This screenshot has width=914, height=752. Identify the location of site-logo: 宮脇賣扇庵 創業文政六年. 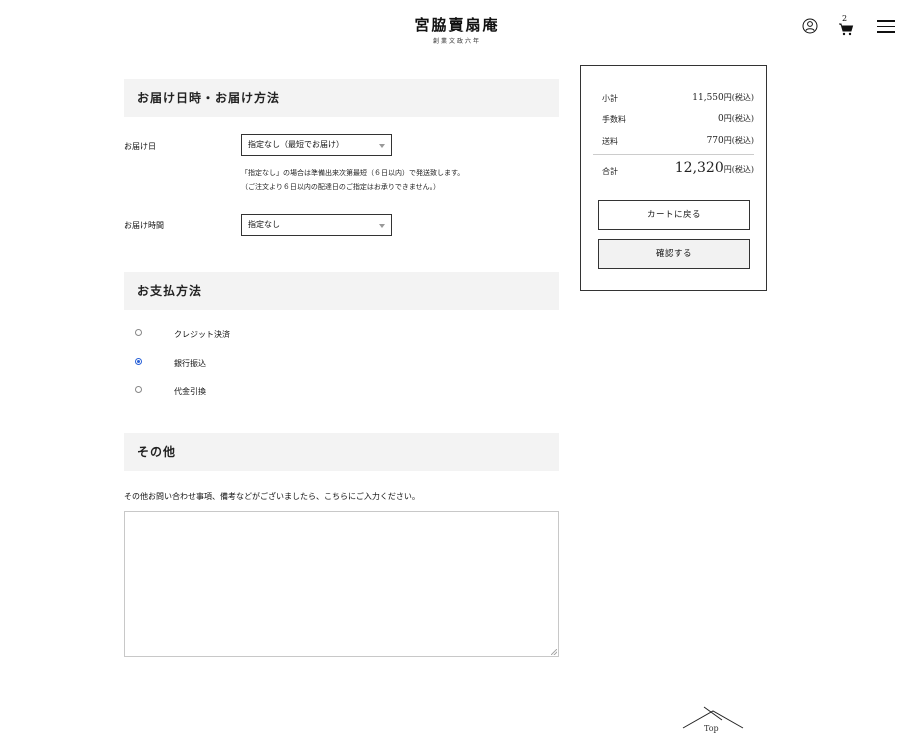
(457, 29).